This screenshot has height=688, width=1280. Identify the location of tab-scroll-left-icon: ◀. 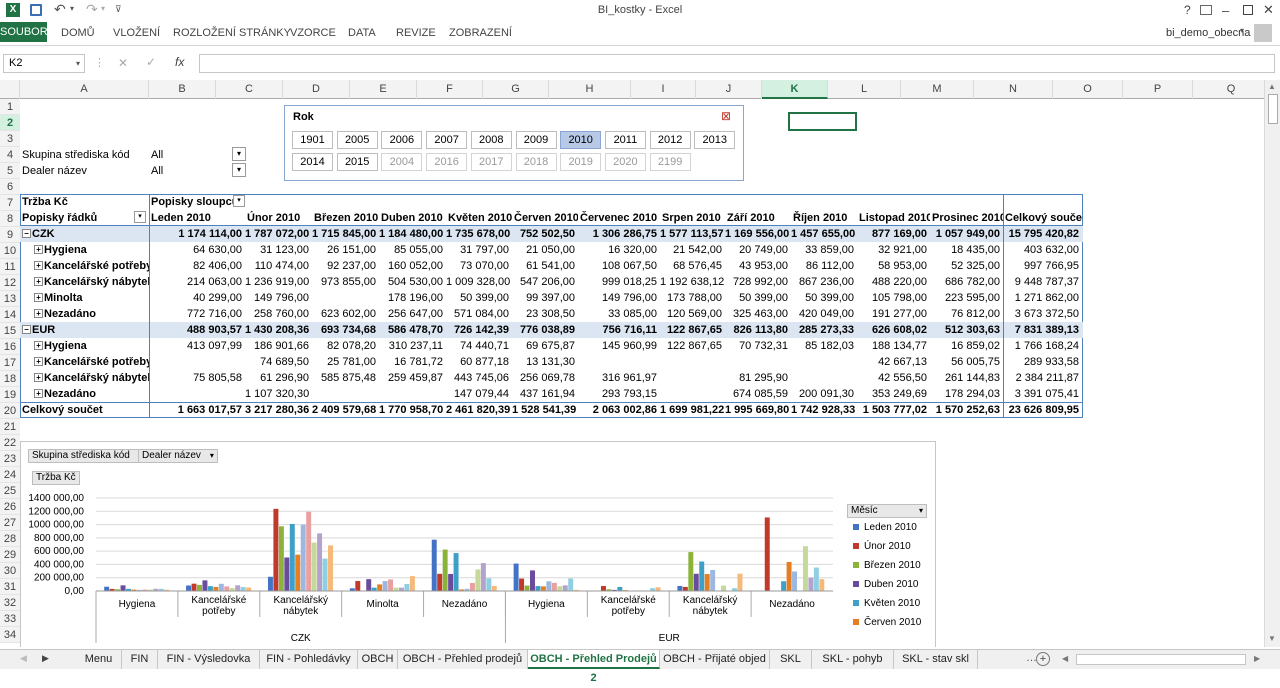
(23, 658).